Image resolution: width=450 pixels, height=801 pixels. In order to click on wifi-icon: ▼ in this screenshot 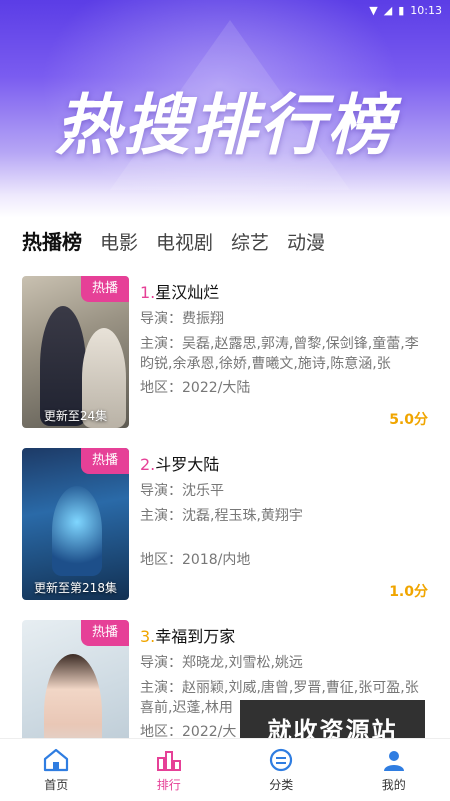, I will do `click(373, 10)`.